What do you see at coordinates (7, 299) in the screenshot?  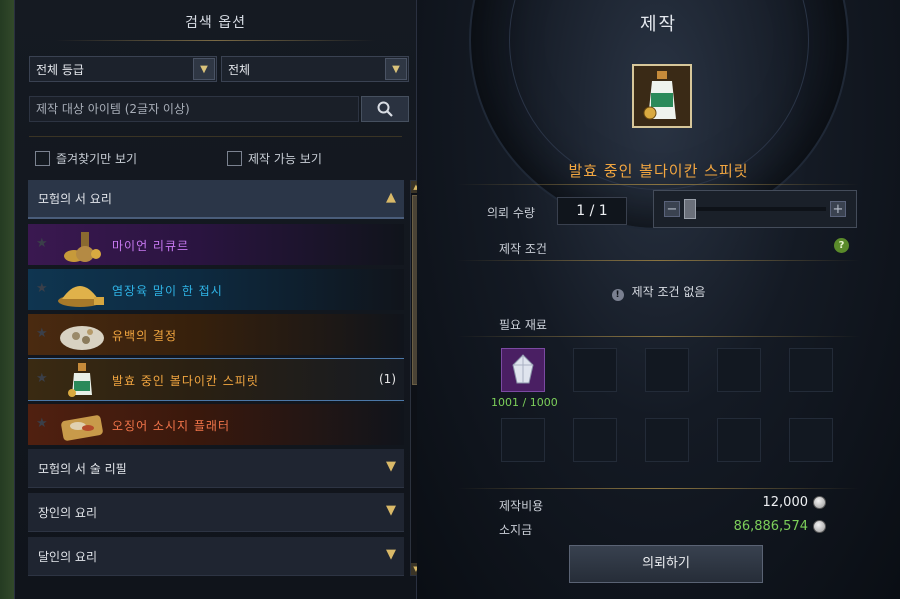 I see `background-edge` at bounding box center [7, 299].